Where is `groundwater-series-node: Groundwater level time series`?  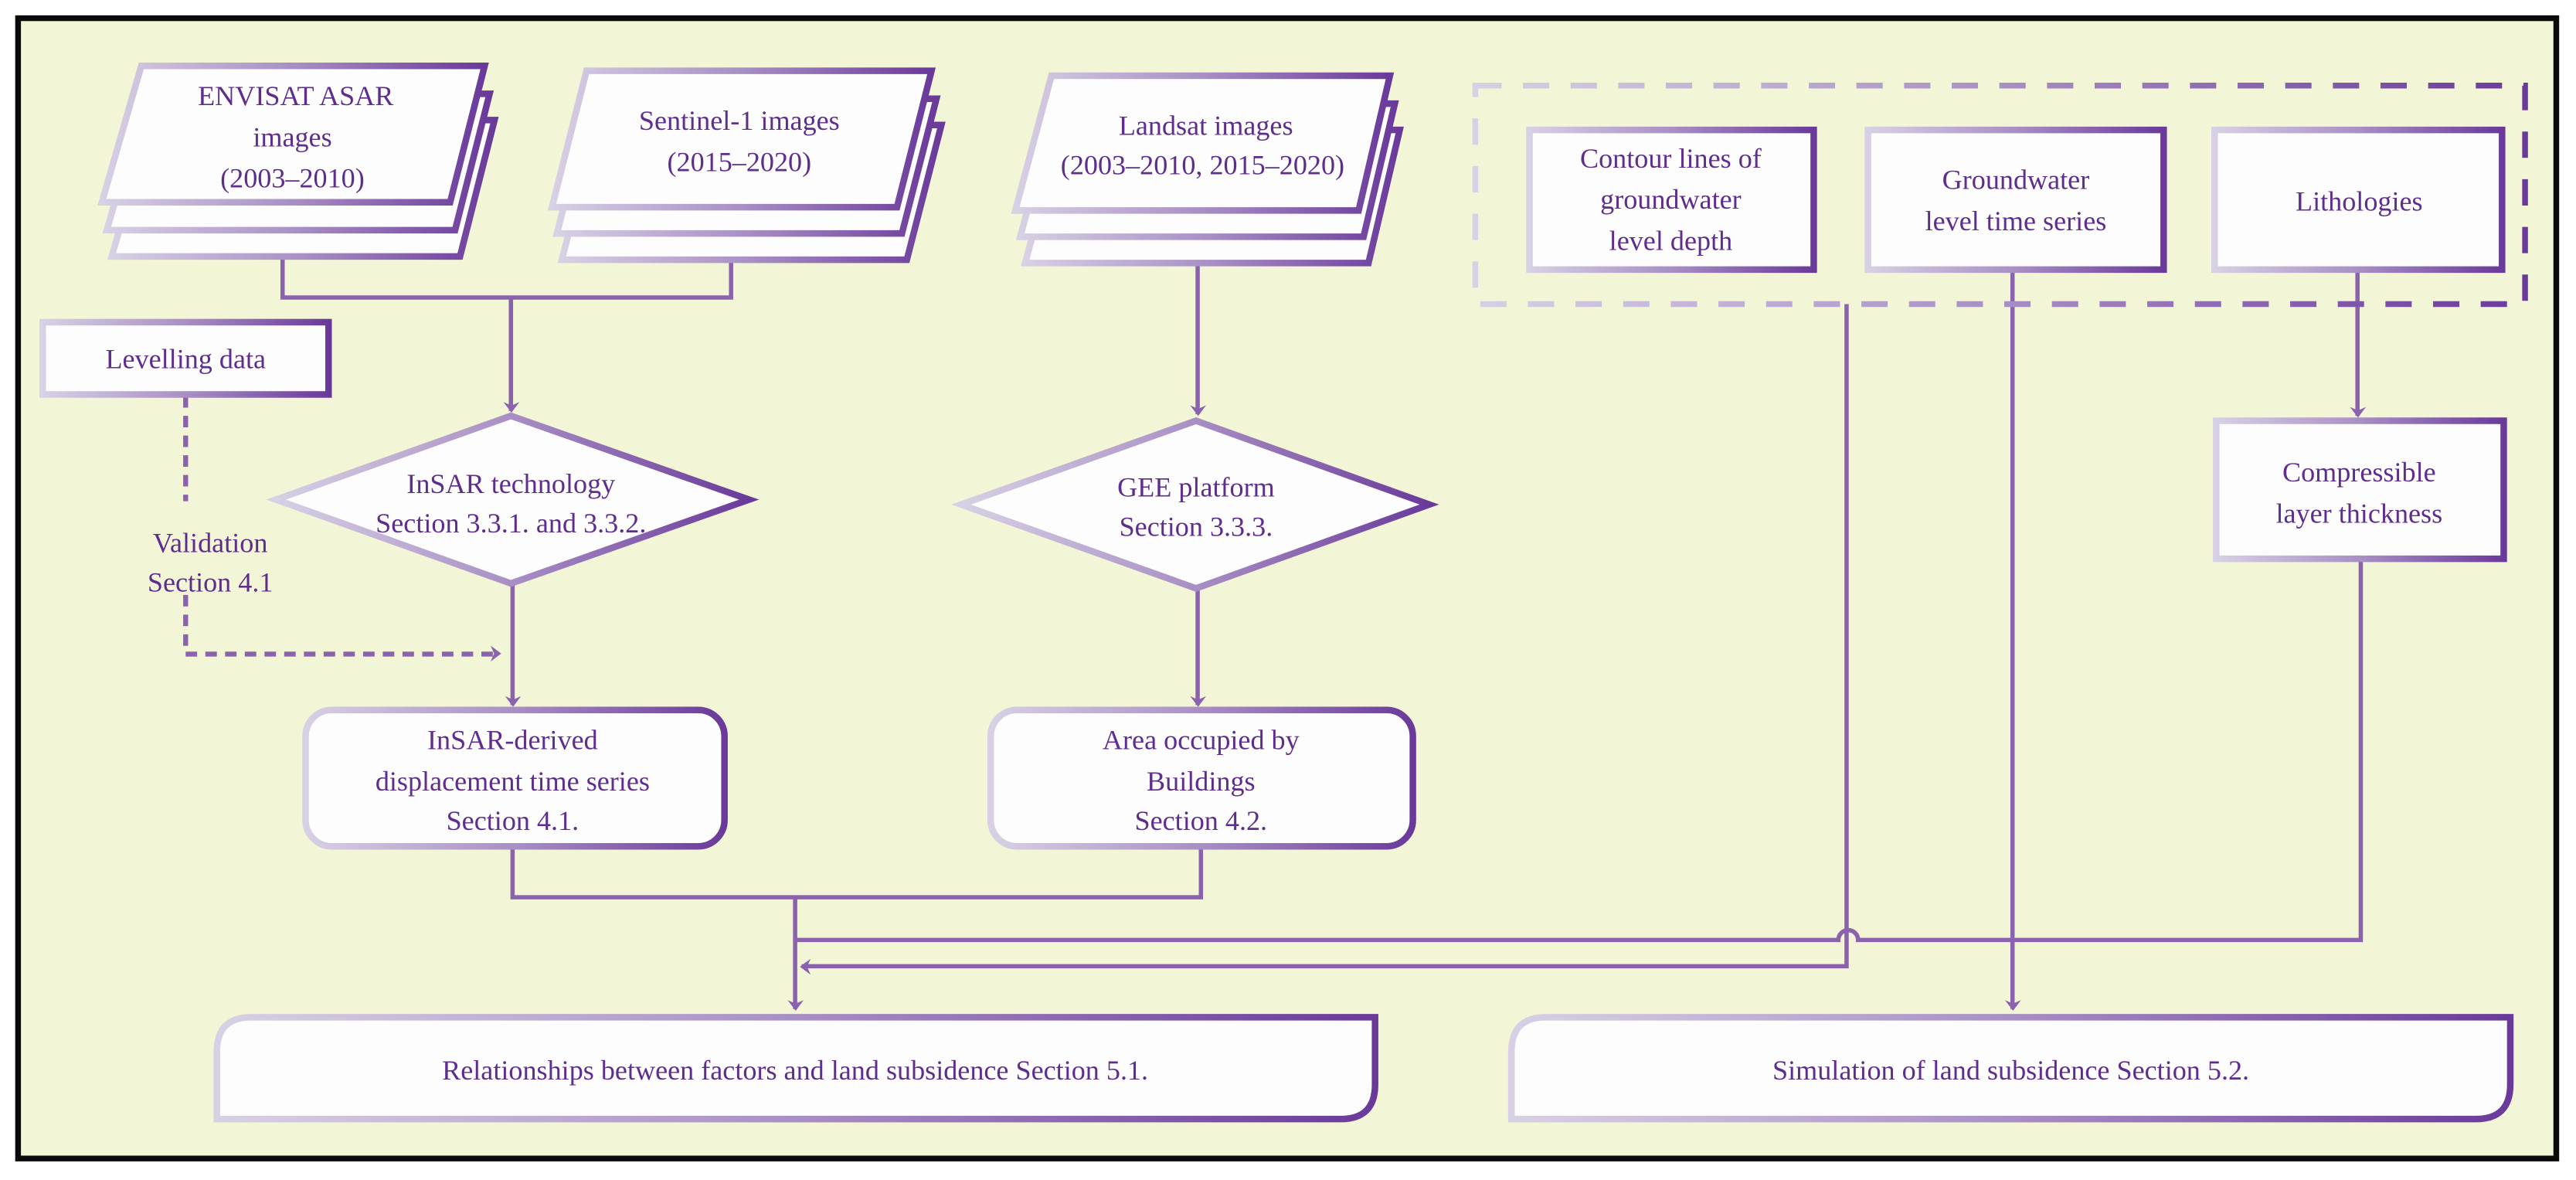
groundwater-series-node: Groundwater level time series is located at coordinates (2015, 200).